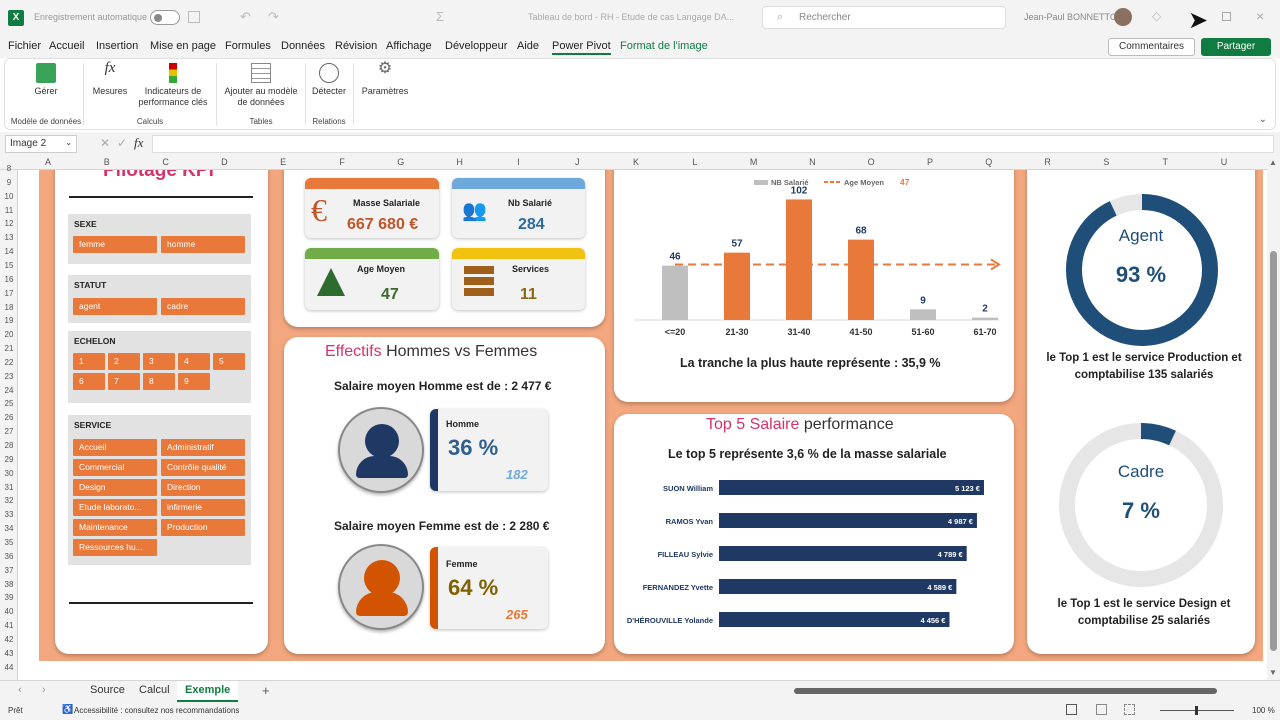 The image size is (1280, 720). I want to click on slicer-item-direction: Direction, so click(203, 487).